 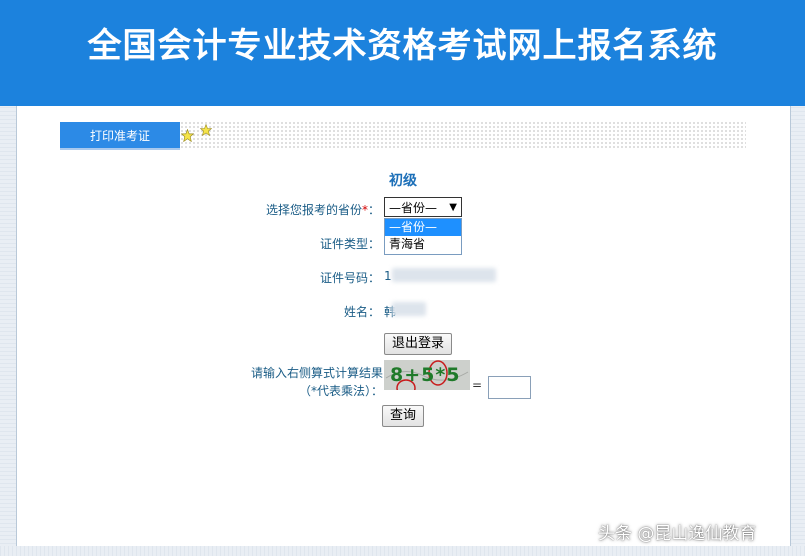 I want to click on equals-sign: =, so click(x=477, y=385).